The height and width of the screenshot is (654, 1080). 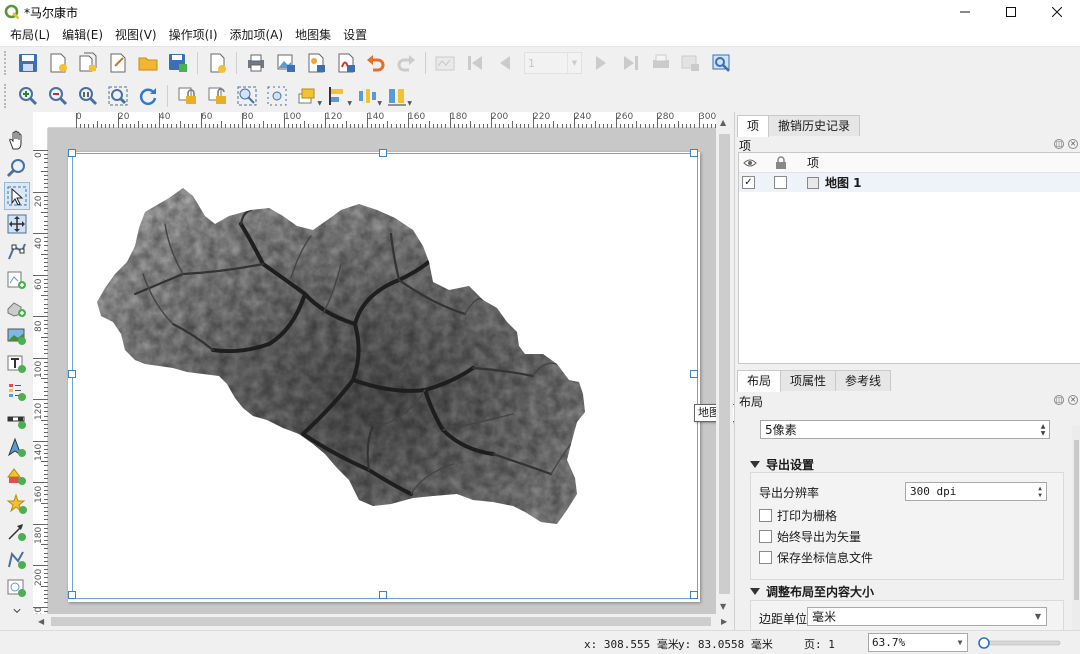 What do you see at coordinates (41, 621) in the screenshot?
I see `scroll-left-arrow-icon: ◀` at bounding box center [41, 621].